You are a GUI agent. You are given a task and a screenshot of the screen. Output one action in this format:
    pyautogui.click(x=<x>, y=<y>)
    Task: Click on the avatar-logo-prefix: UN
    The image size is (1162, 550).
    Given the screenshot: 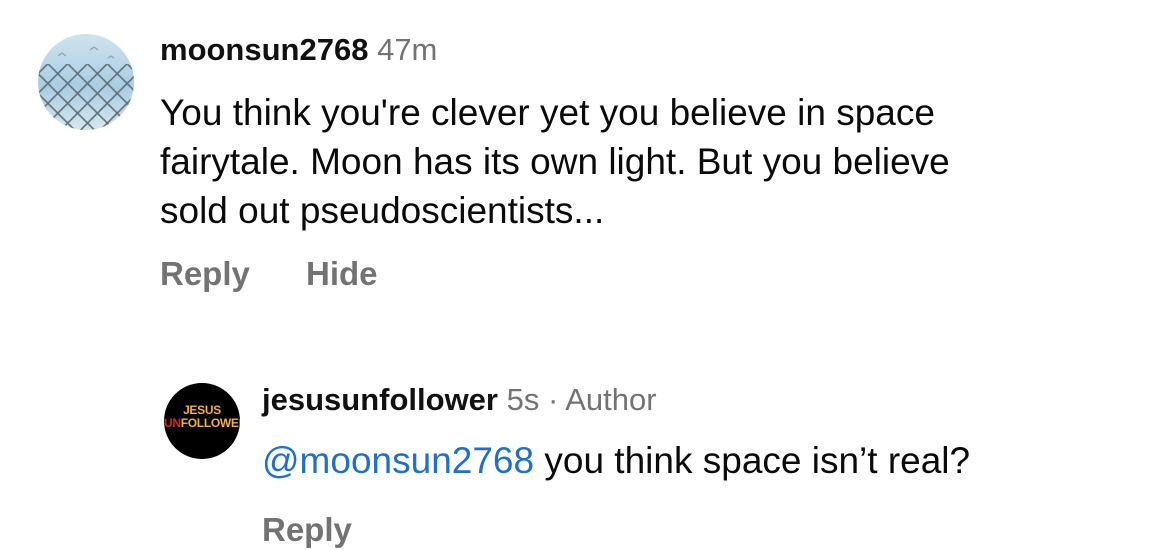 What is the action you would take?
    pyautogui.click(x=172, y=423)
    